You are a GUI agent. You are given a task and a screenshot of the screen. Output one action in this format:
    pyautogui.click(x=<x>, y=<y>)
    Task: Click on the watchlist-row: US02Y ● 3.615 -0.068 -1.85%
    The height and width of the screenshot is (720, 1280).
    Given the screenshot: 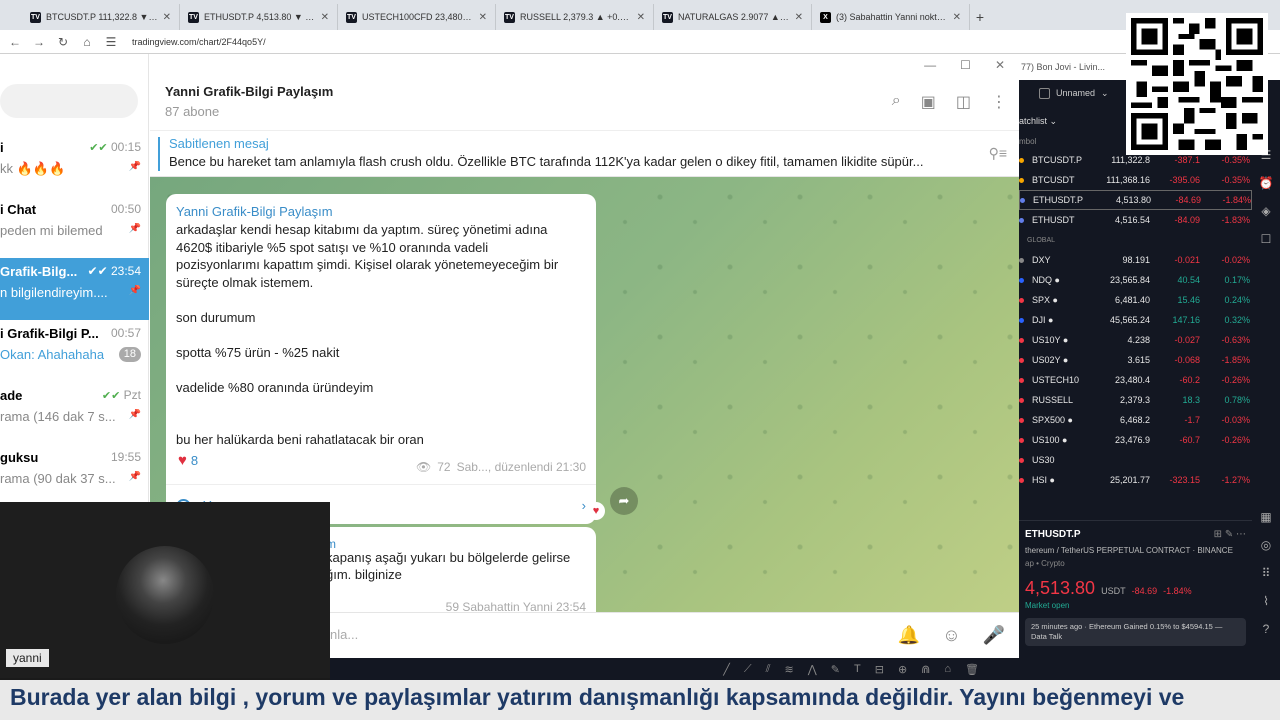 What is the action you would take?
    pyautogui.click(x=1135, y=360)
    